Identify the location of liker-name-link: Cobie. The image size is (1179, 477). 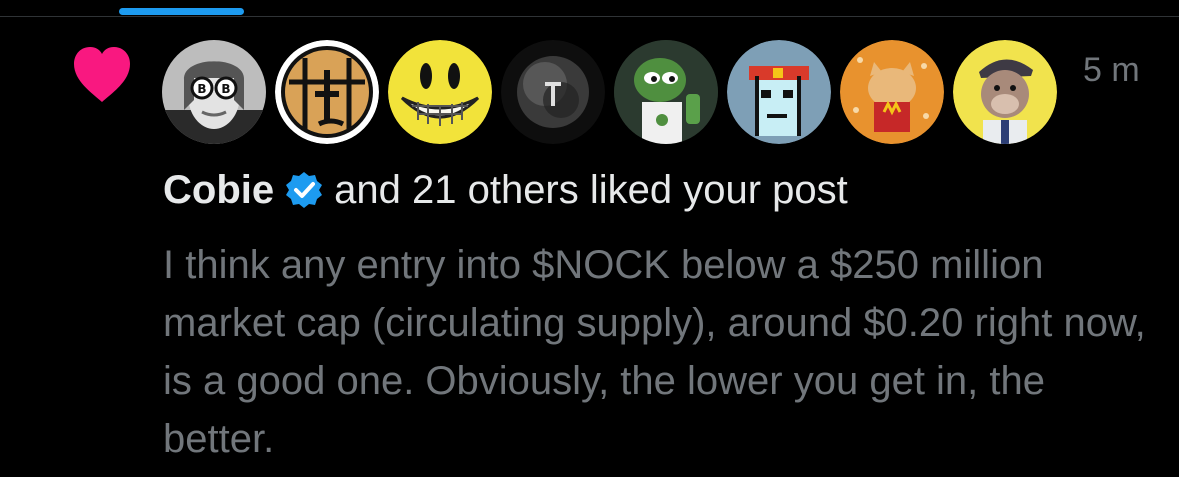
(218, 190).